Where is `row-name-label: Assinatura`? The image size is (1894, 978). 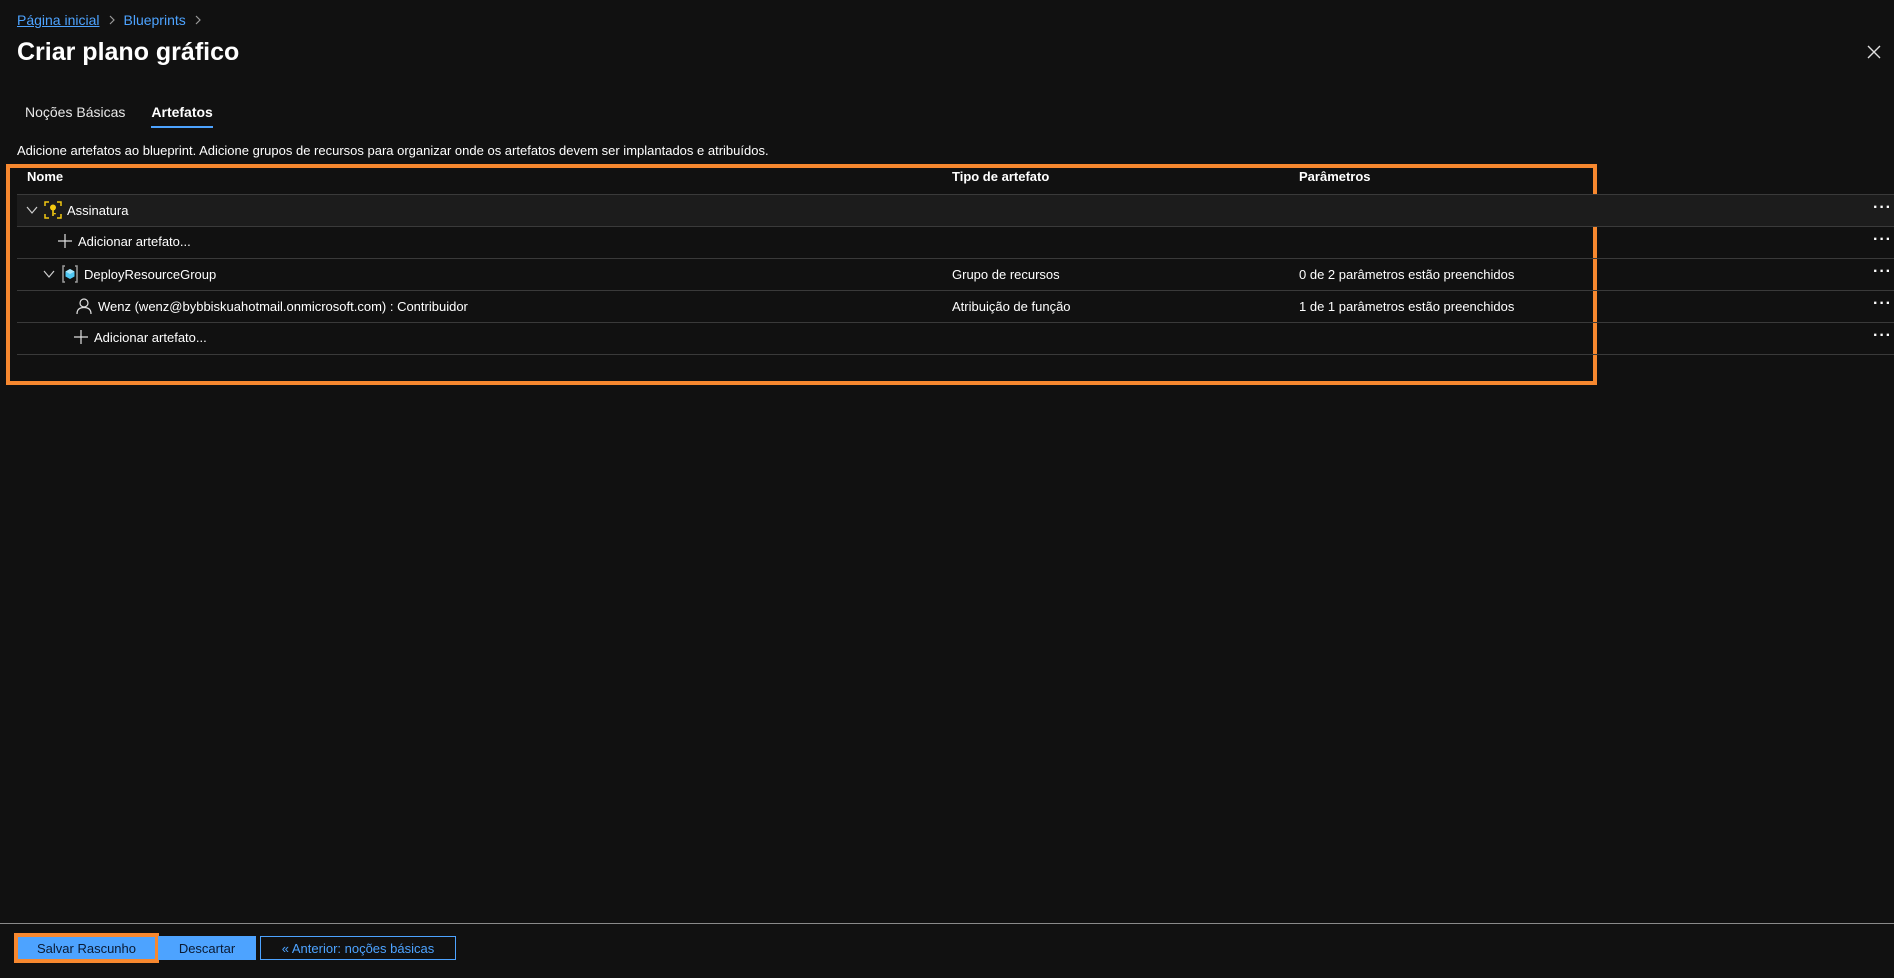
row-name-label: Assinatura is located at coordinates (98, 210).